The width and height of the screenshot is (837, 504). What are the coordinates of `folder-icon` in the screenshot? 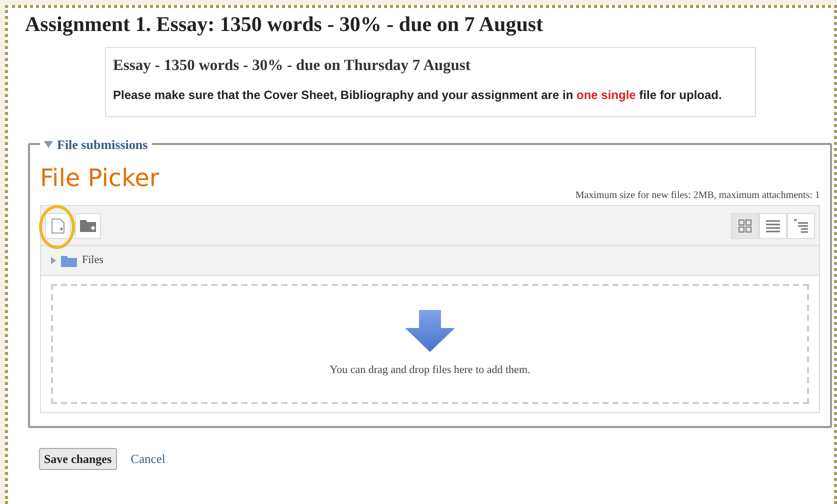 It's located at (69, 260).